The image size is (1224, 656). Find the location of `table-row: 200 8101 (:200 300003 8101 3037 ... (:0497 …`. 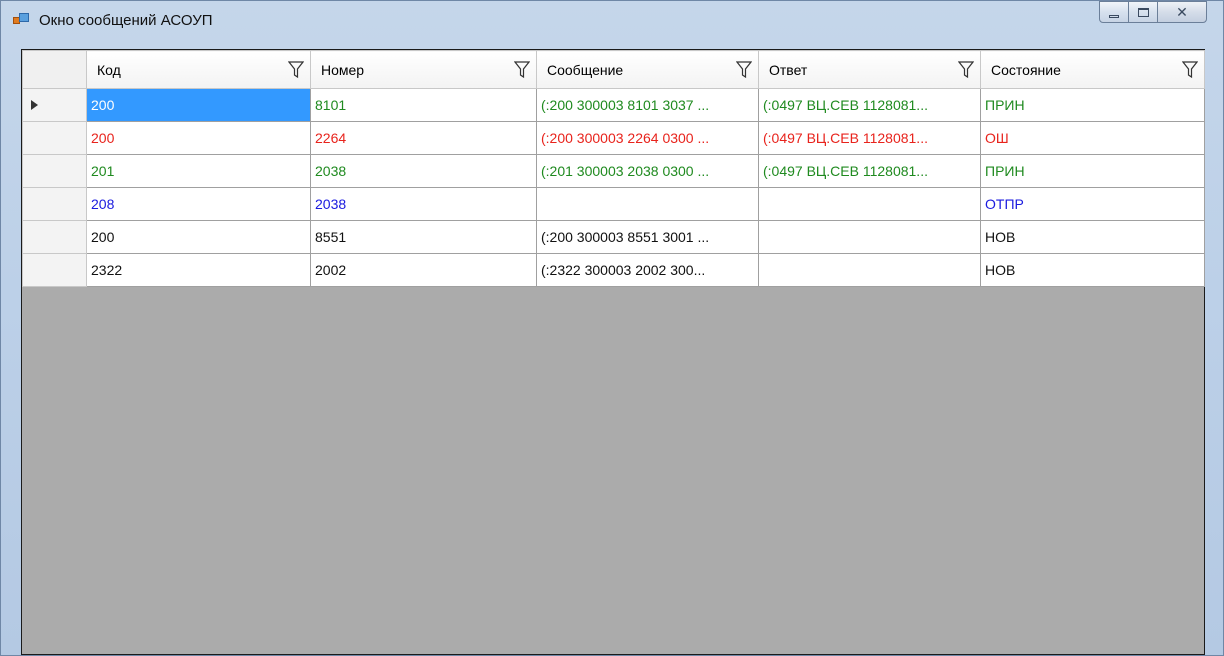

table-row: 200 8101 (:200 300003 8101 3037 ... (:0497 … is located at coordinates (613, 105).